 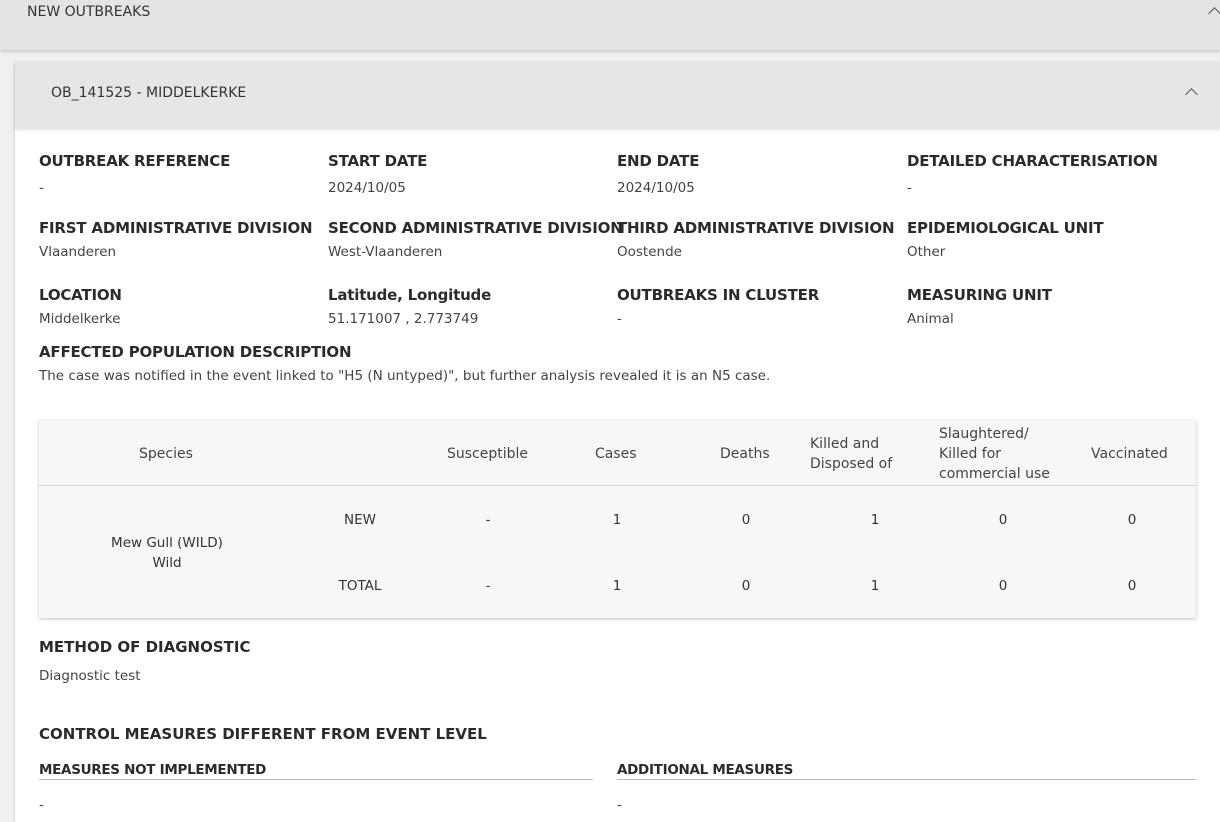 I want to click on field-label: AFFECTED POPULATION DESCRIPTION, so click(x=195, y=352).